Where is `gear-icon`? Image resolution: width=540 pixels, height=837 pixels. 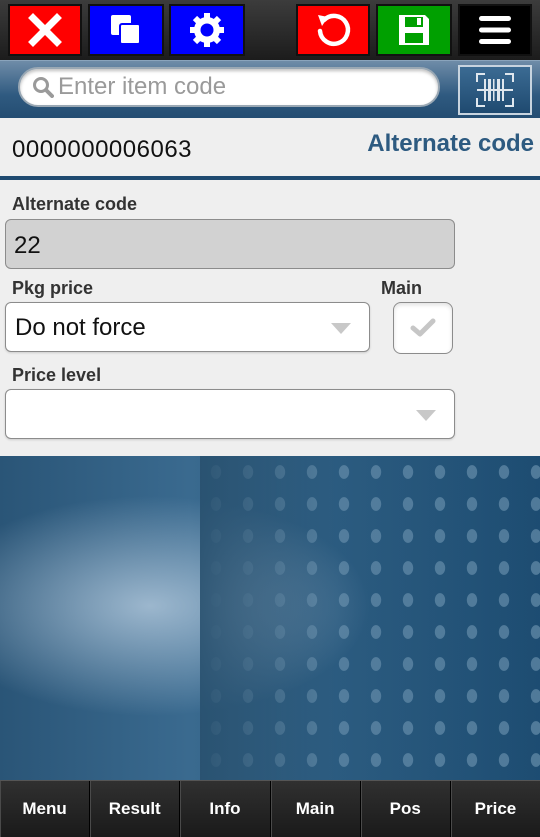
gear-icon is located at coordinates (207, 30).